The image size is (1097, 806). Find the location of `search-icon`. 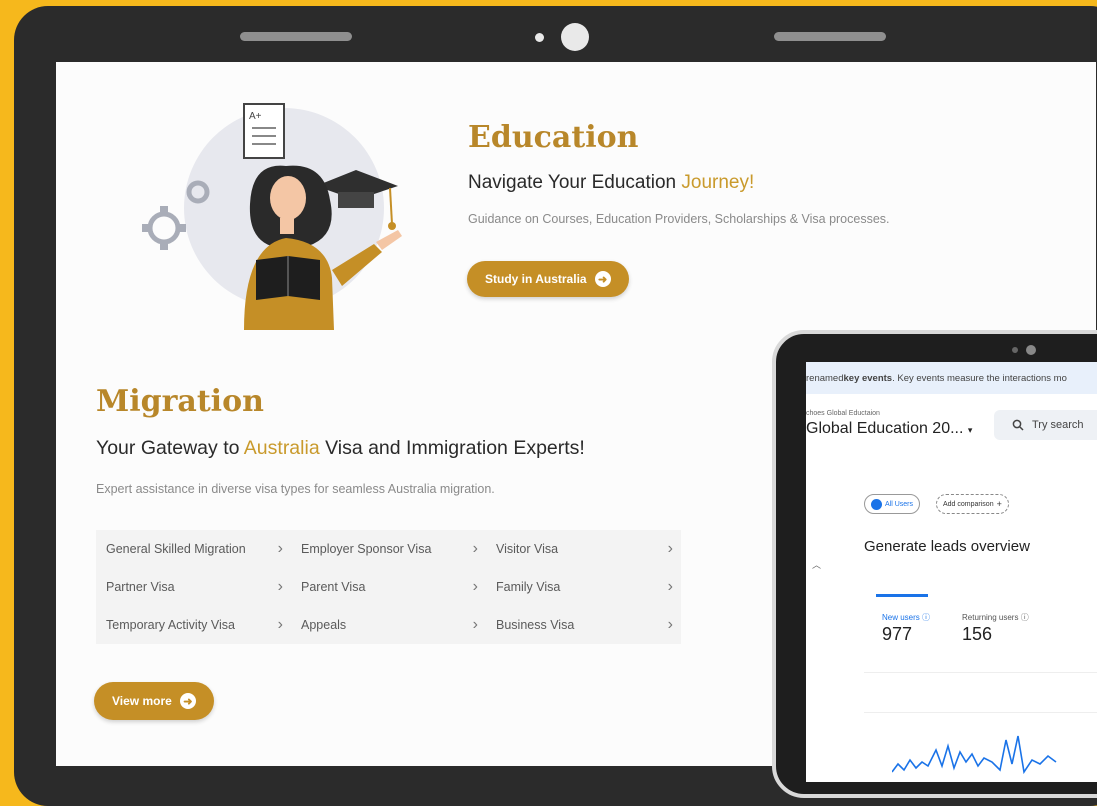

search-icon is located at coordinates (1018, 425).